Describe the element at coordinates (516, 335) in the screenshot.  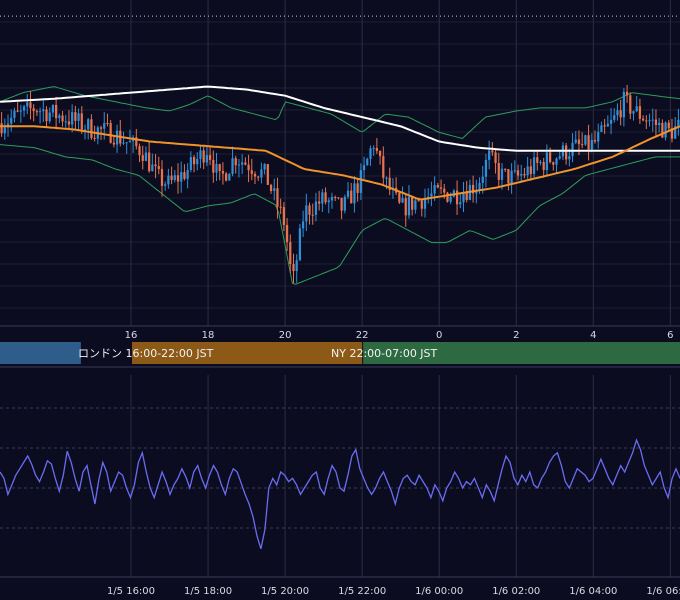
I see `main-x-tick-label: 2` at that location.